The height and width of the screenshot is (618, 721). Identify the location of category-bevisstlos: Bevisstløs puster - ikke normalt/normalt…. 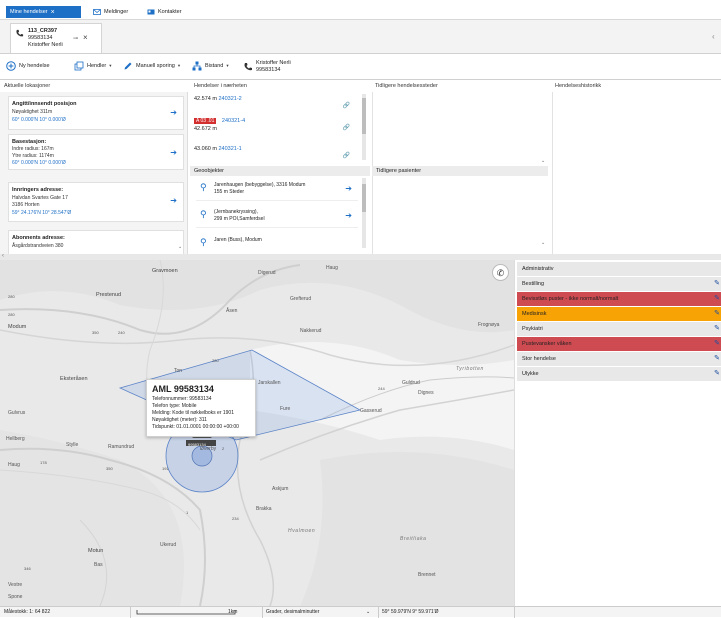
(619, 299).